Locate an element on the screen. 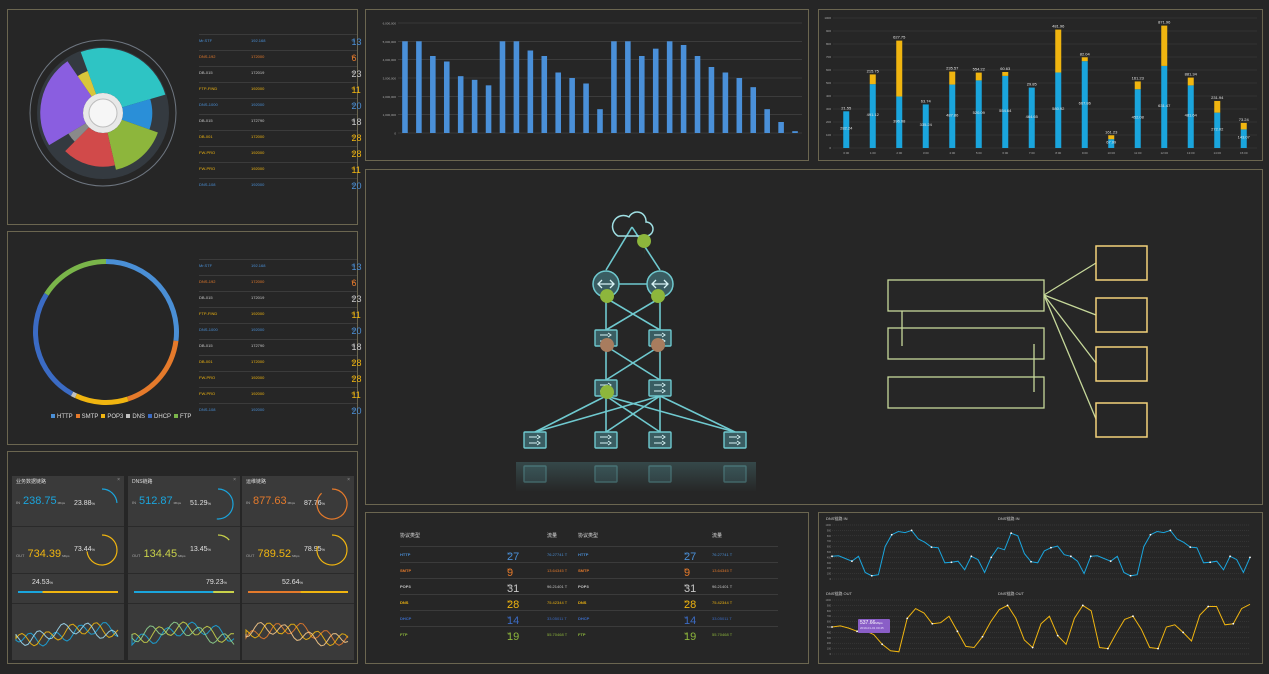 The width and height of the screenshot is (1269, 674). protocol-name: SMTP is located at coordinates (584, 570).